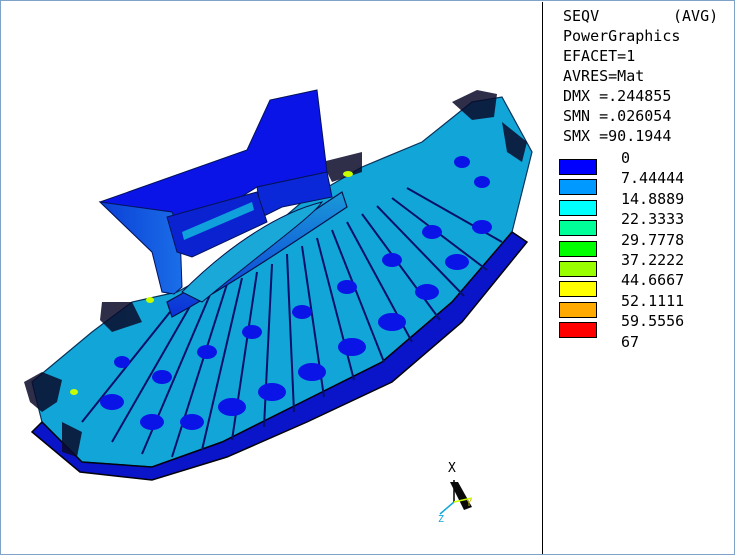 The width and height of the screenshot is (735, 555). Describe the element at coordinates (653, 300) in the screenshot. I see `legend-level-value: 52.1111` at that location.